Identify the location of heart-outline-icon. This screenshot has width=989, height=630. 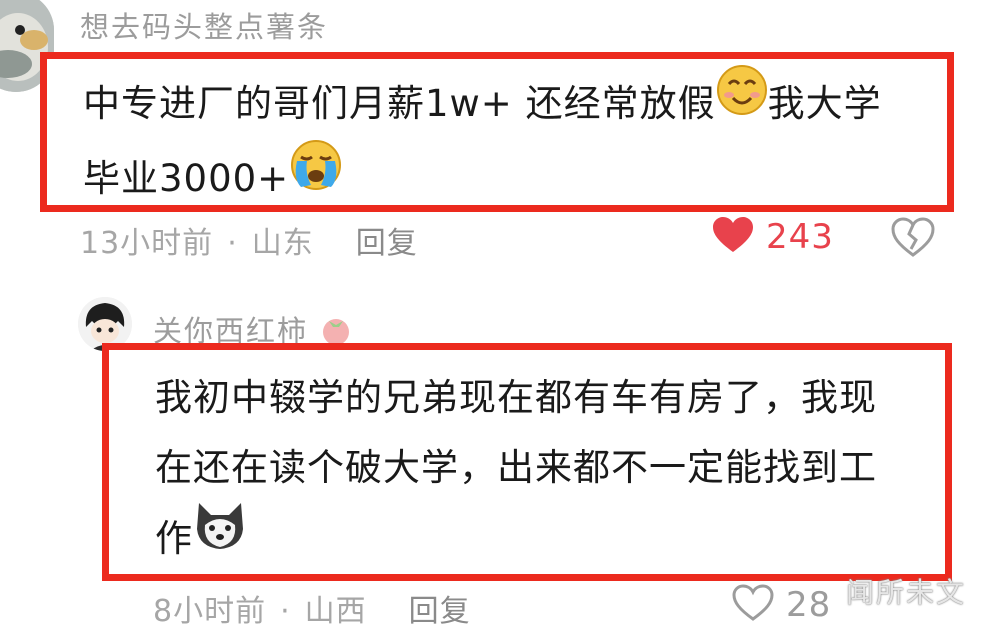
(753, 605).